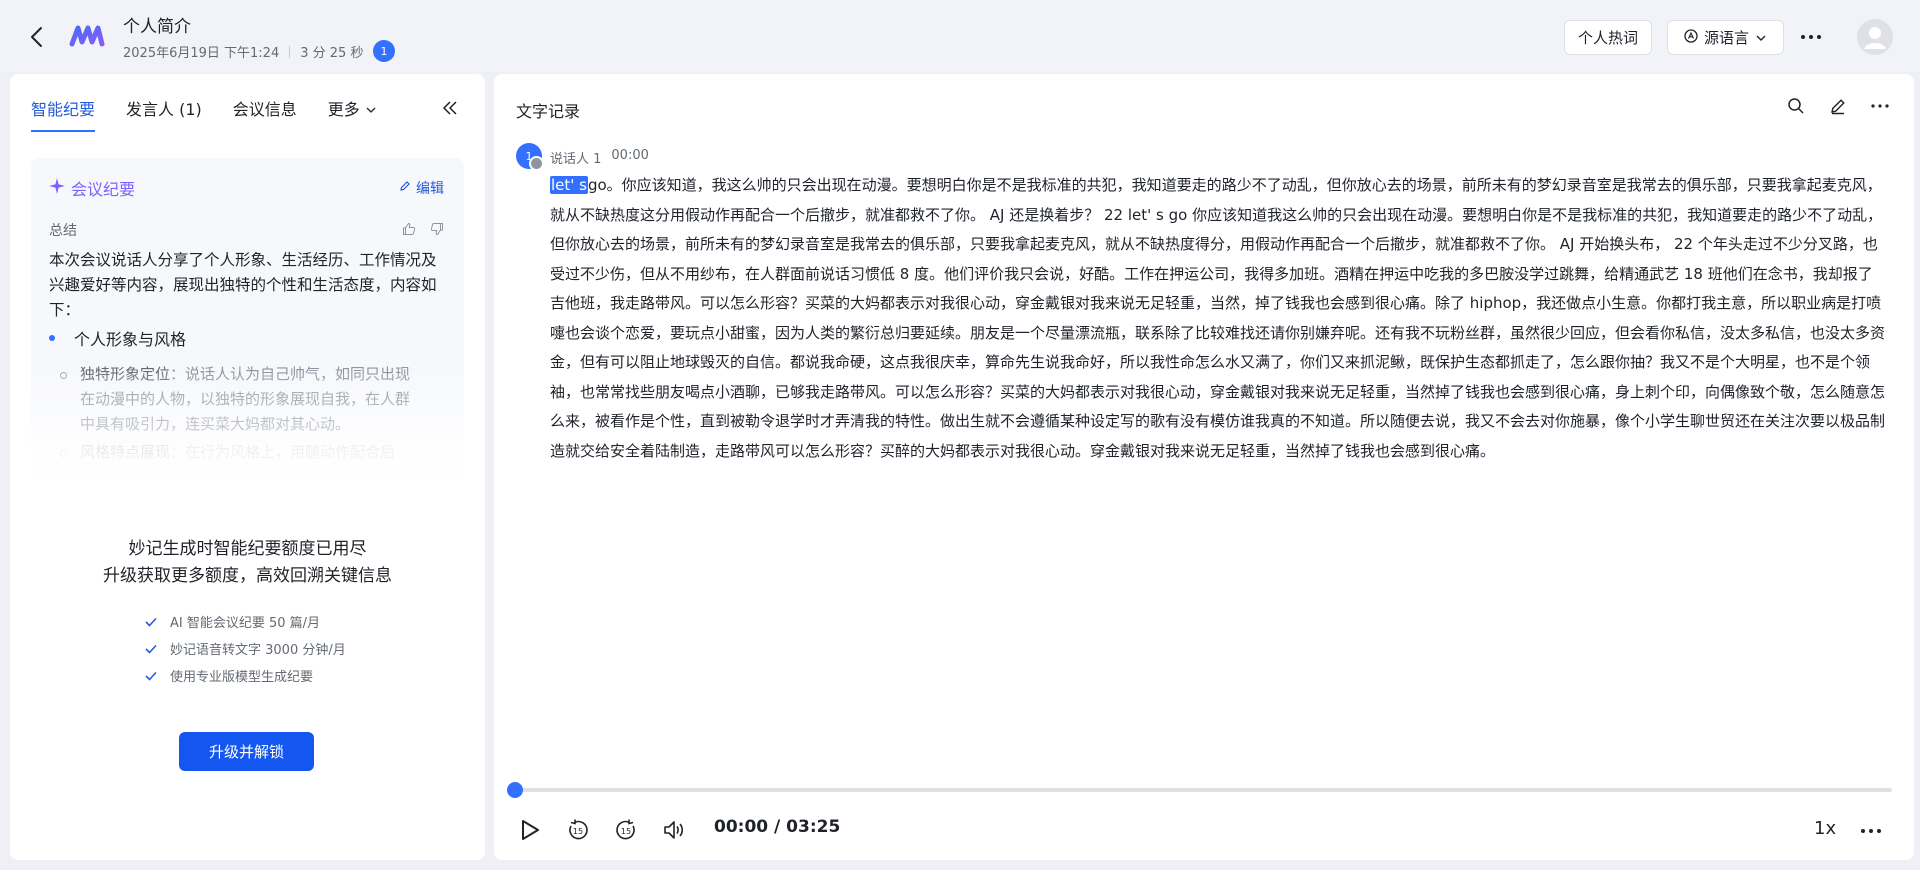 The image size is (1920, 870). I want to click on meeting-duration: 3 分 25 秒, so click(332, 53).